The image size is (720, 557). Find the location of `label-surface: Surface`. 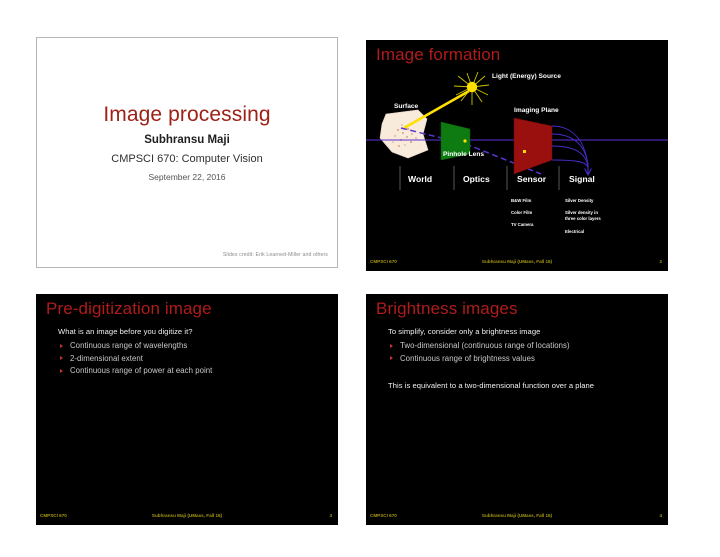

label-surface: Surface is located at coordinates (406, 106).